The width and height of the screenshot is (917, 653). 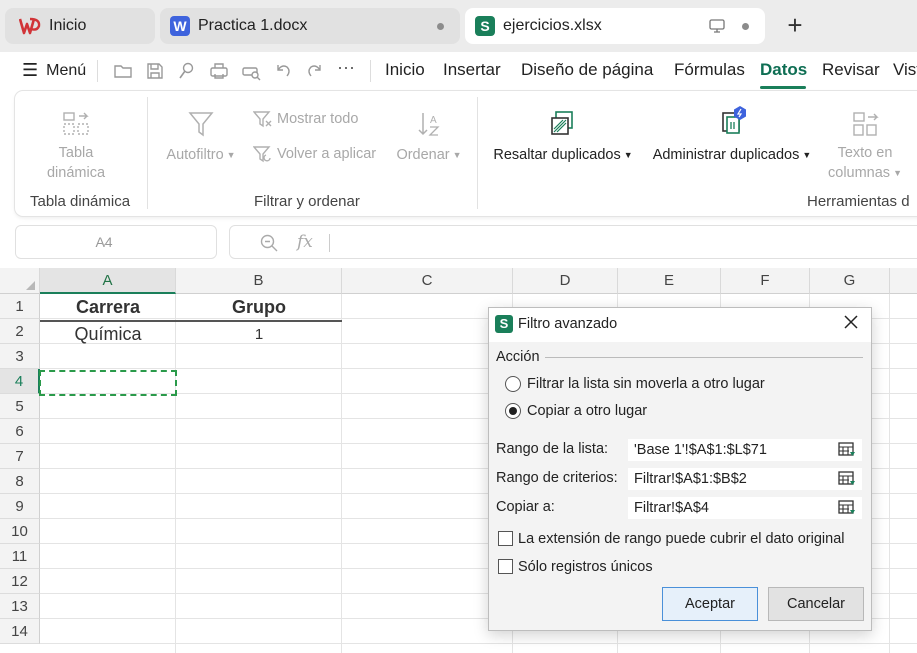 I want to click on cell-a2: Química, so click(x=108, y=334).